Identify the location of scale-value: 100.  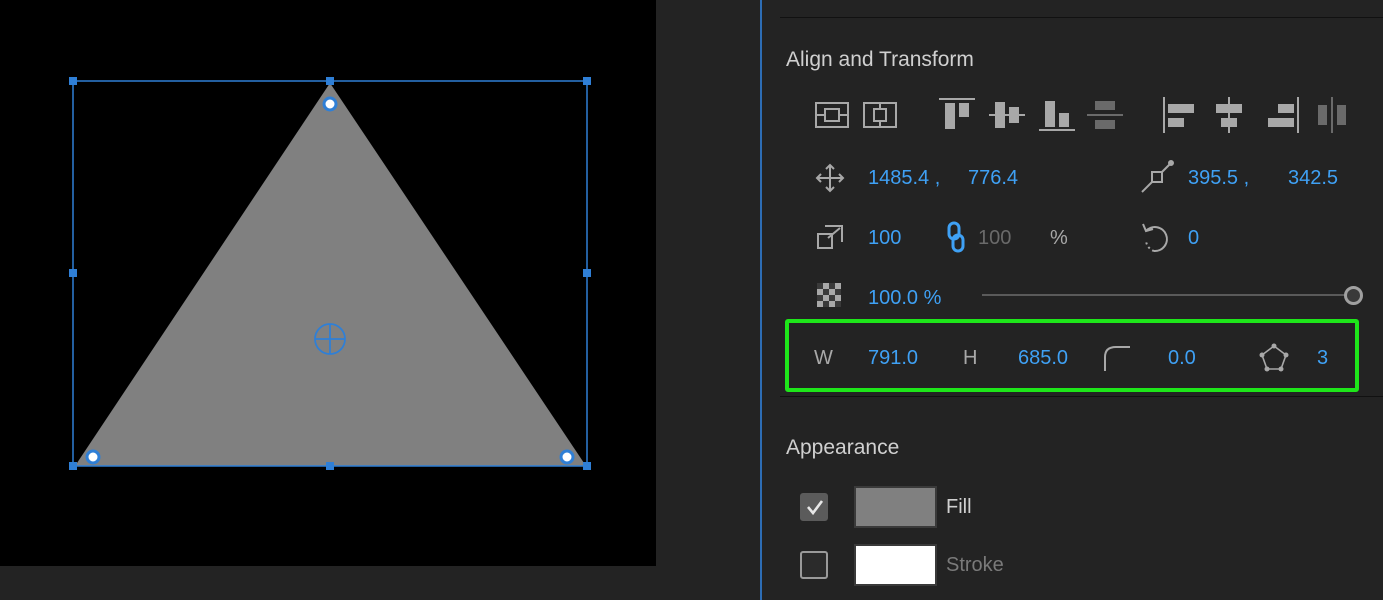
(884, 238).